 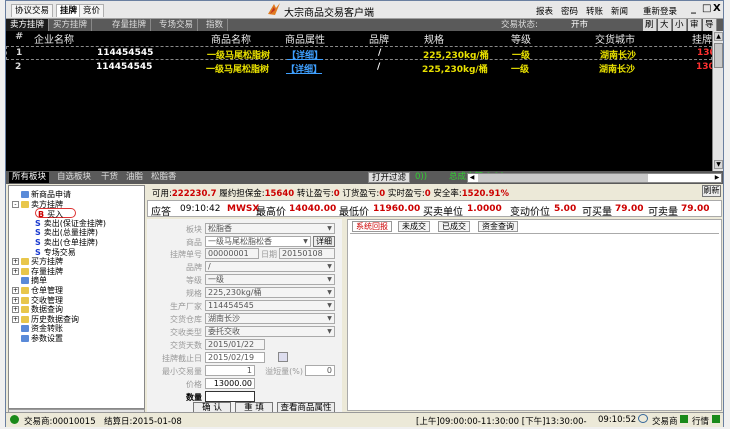 What do you see at coordinates (594, 11) in the screenshot?
I see `transfer-link: 转账` at bounding box center [594, 11].